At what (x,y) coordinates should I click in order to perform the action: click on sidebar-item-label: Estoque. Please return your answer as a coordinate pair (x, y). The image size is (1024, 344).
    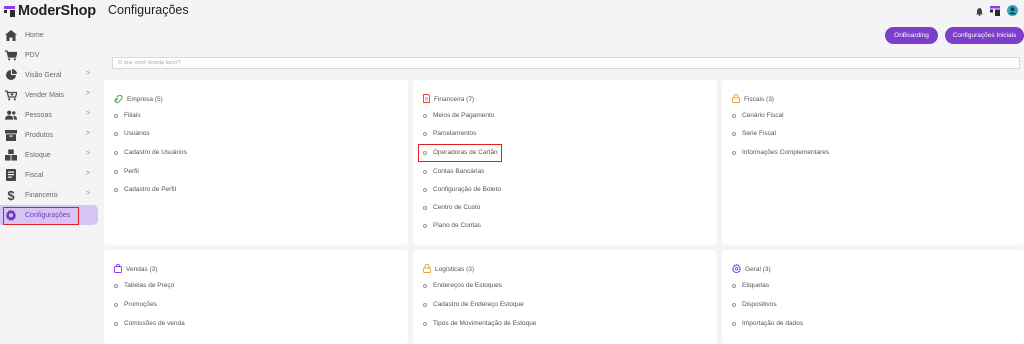
    Looking at the image, I should click on (38, 155).